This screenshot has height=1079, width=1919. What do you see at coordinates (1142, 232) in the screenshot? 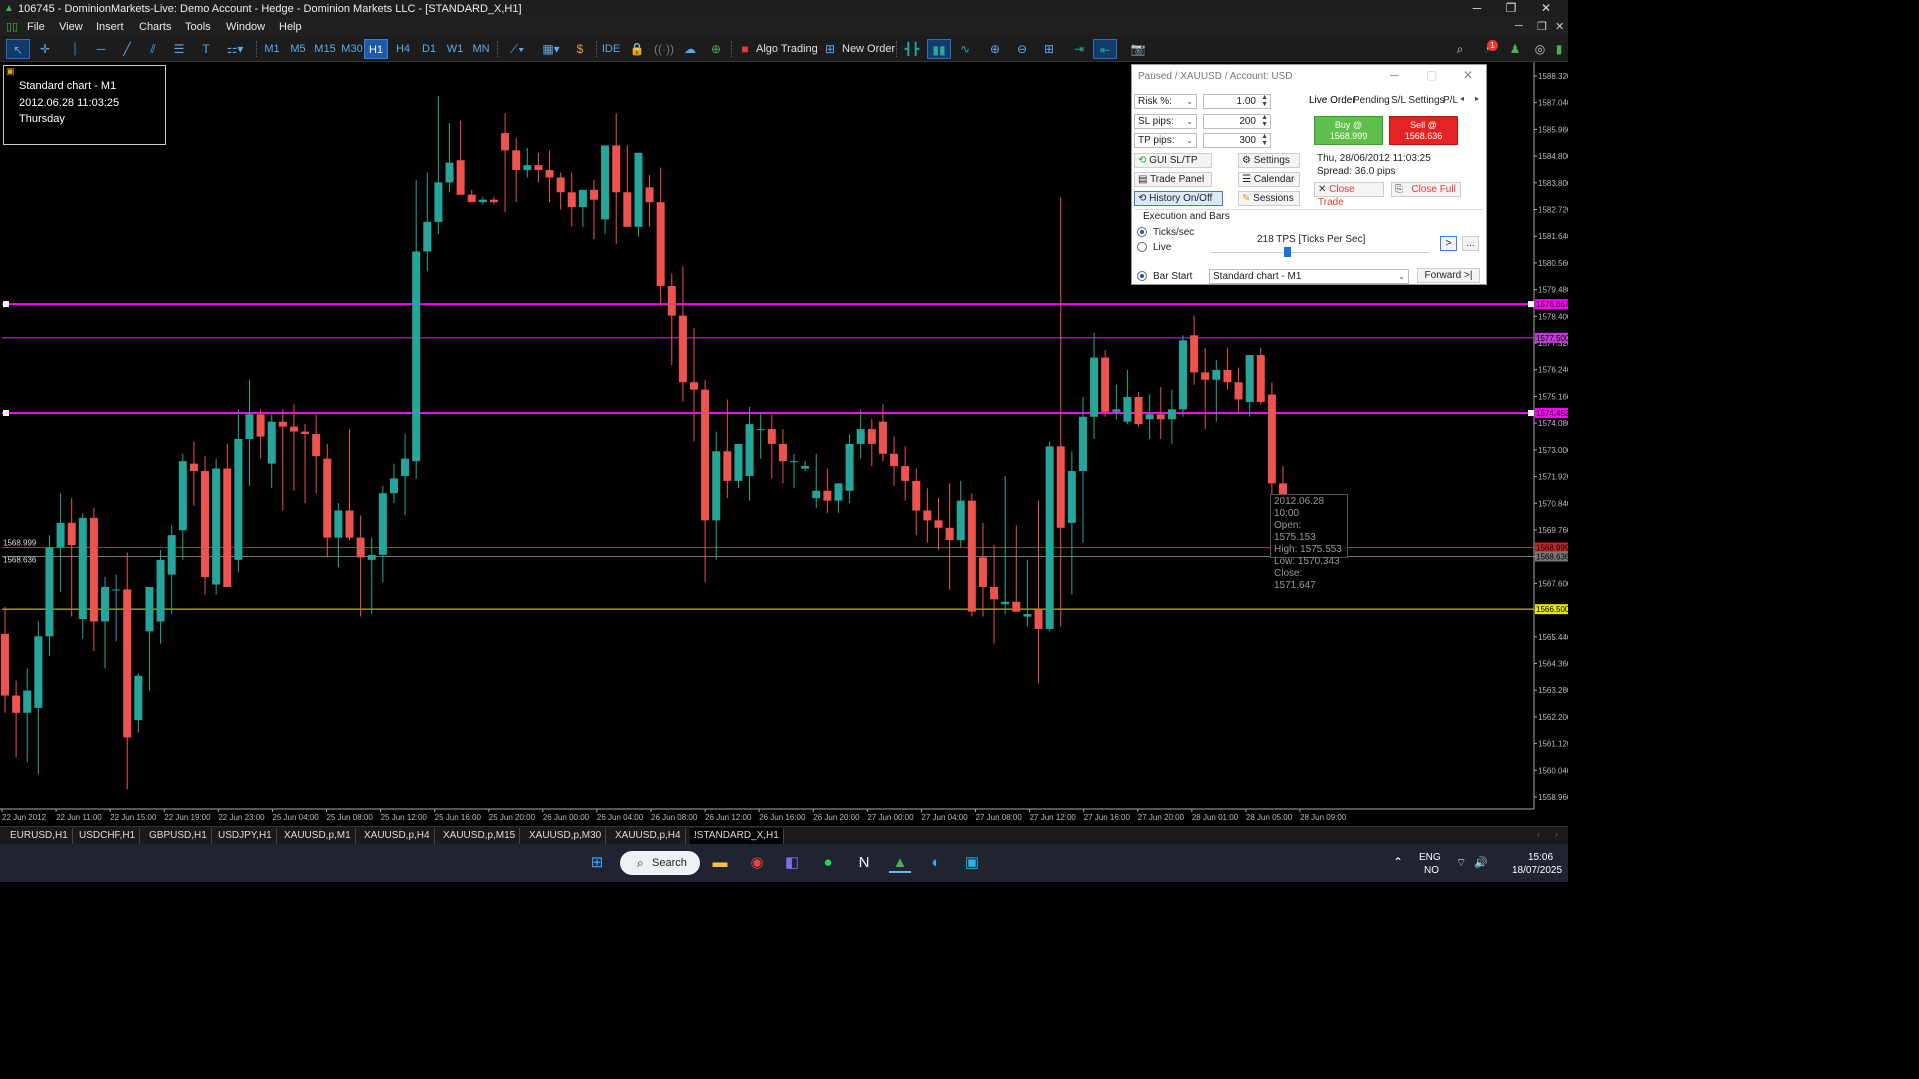
I see `ticks-radio` at bounding box center [1142, 232].